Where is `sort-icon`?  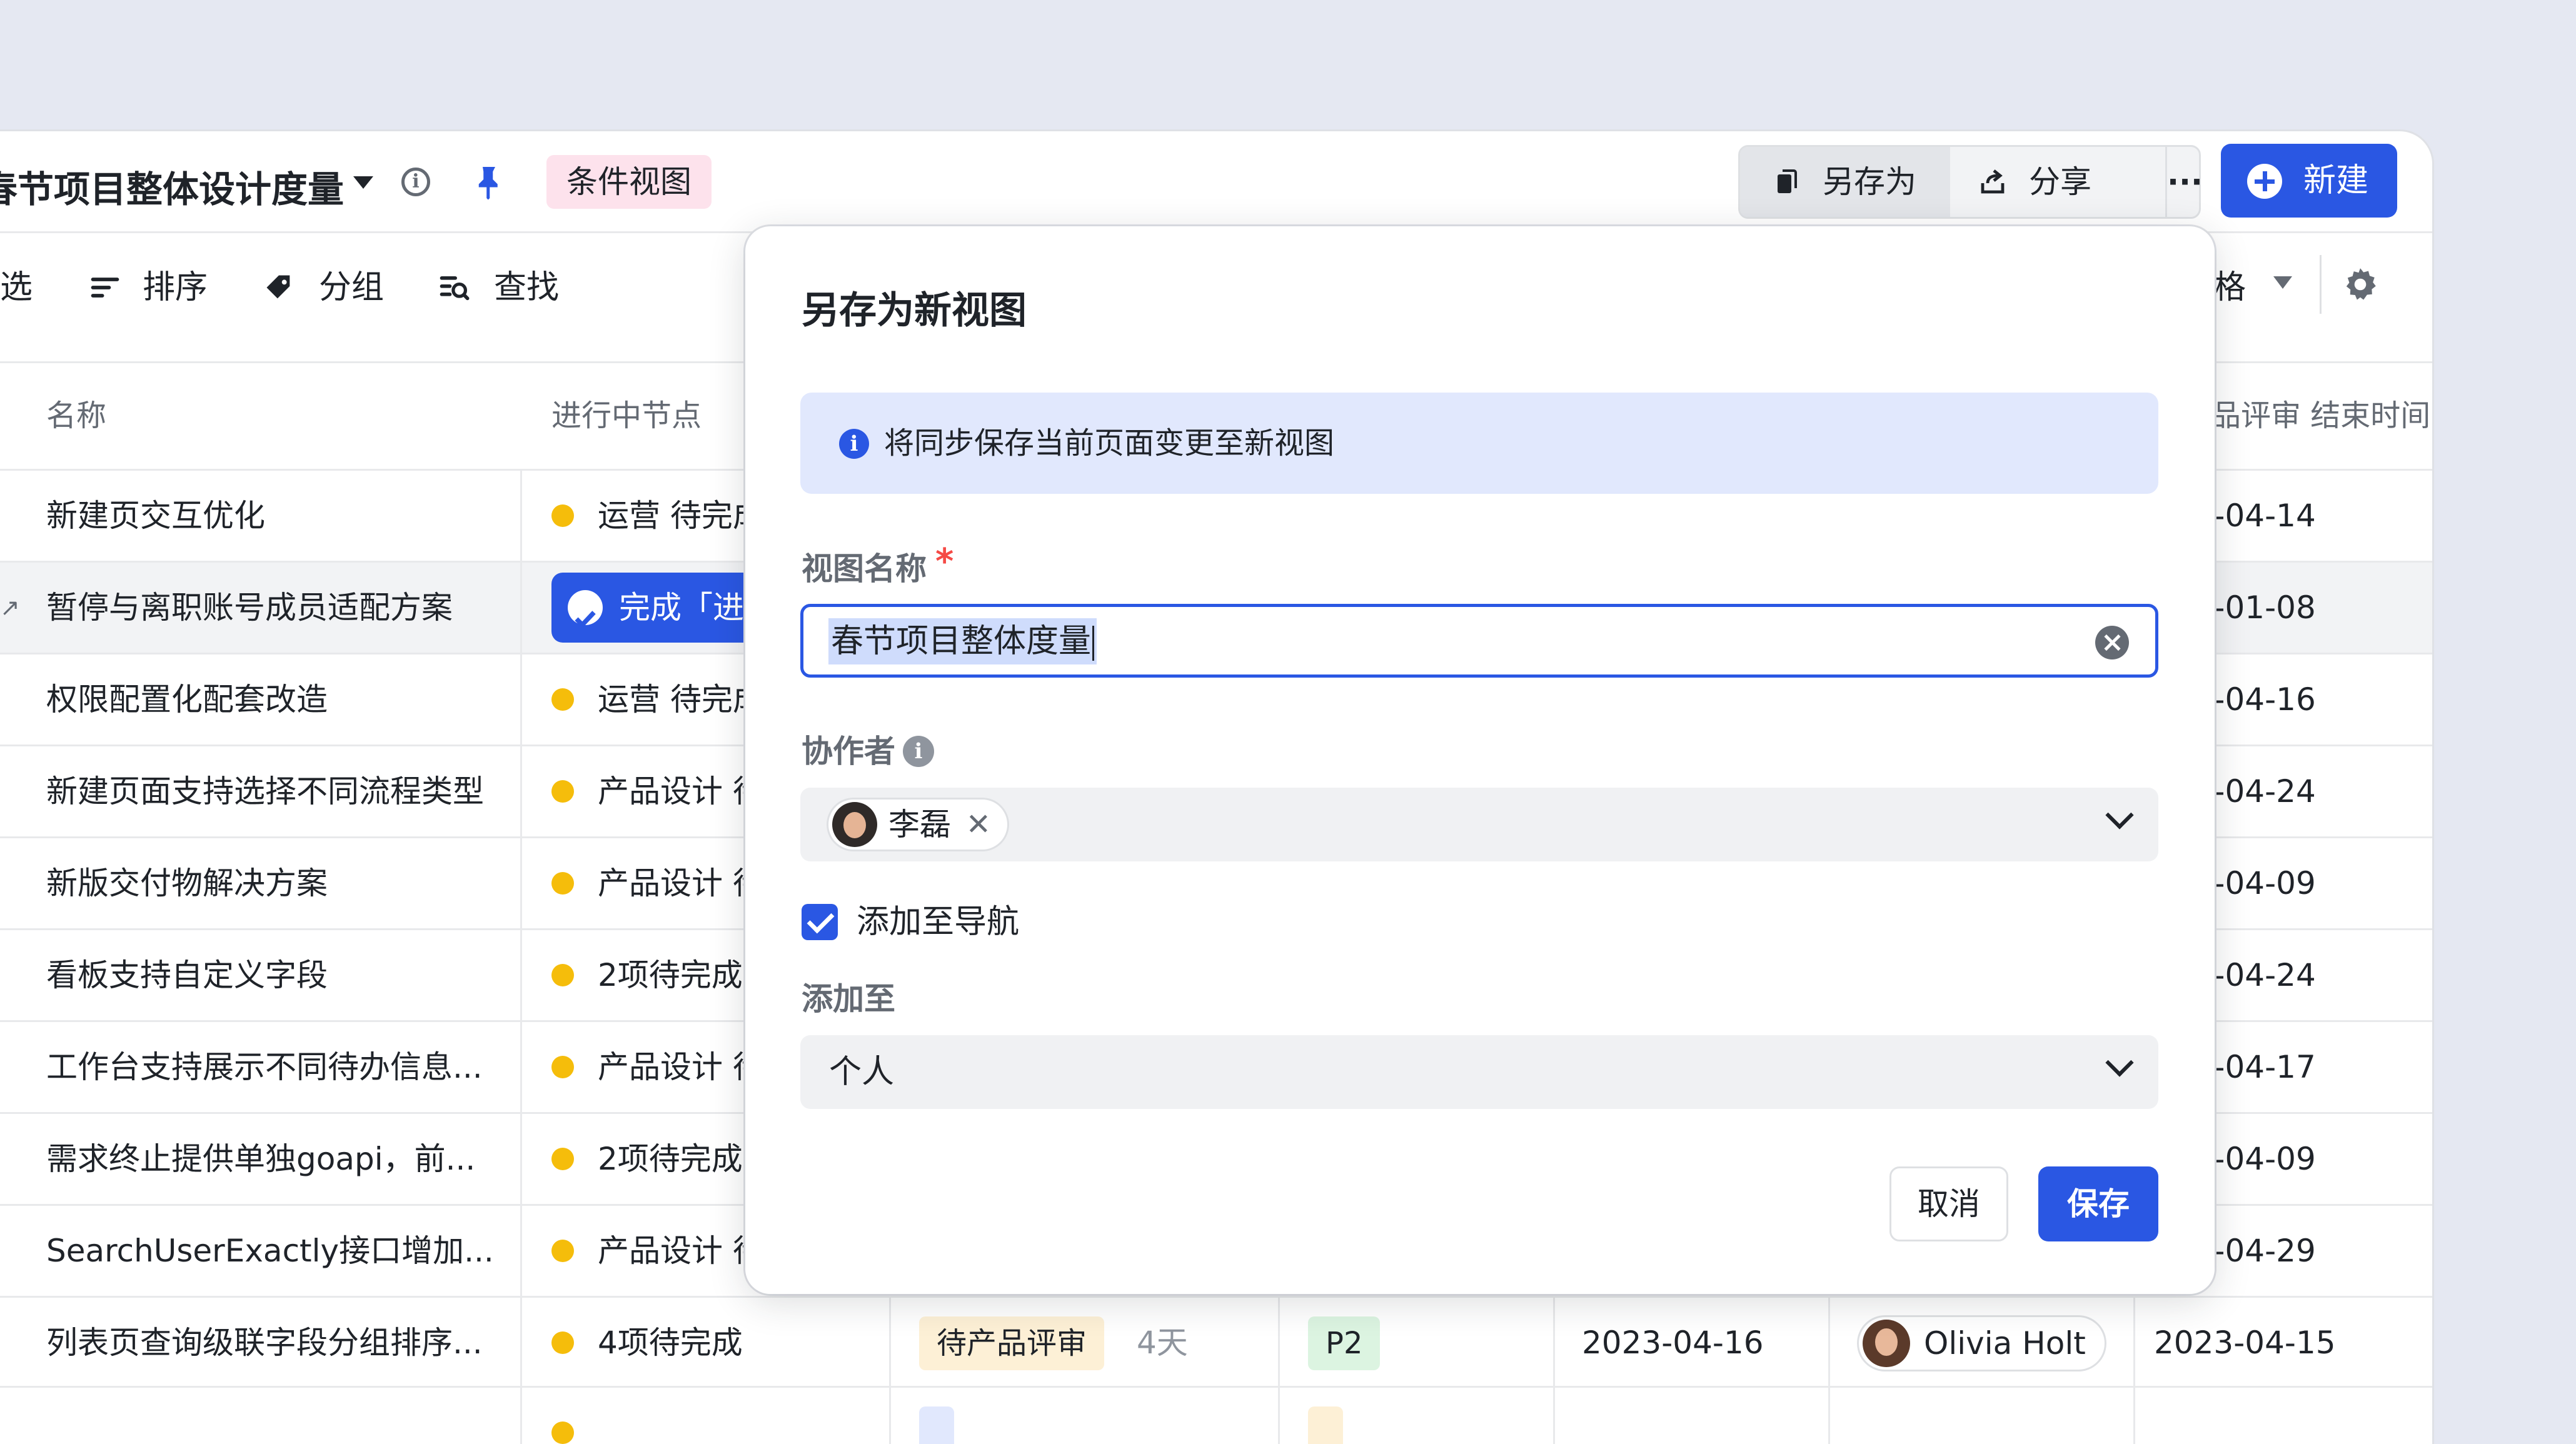 sort-icon is located at coordinates (105, 288).